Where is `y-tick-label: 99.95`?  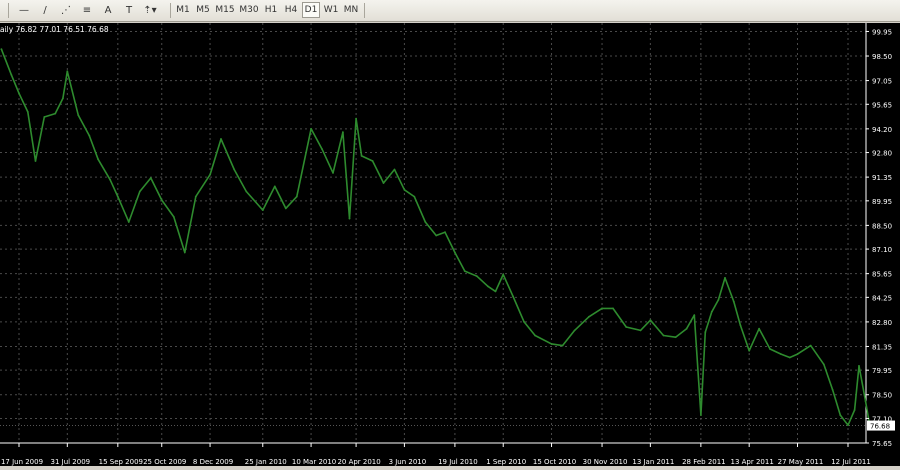
y-tick-label: 99.95 is located at coordinates (882, 32).